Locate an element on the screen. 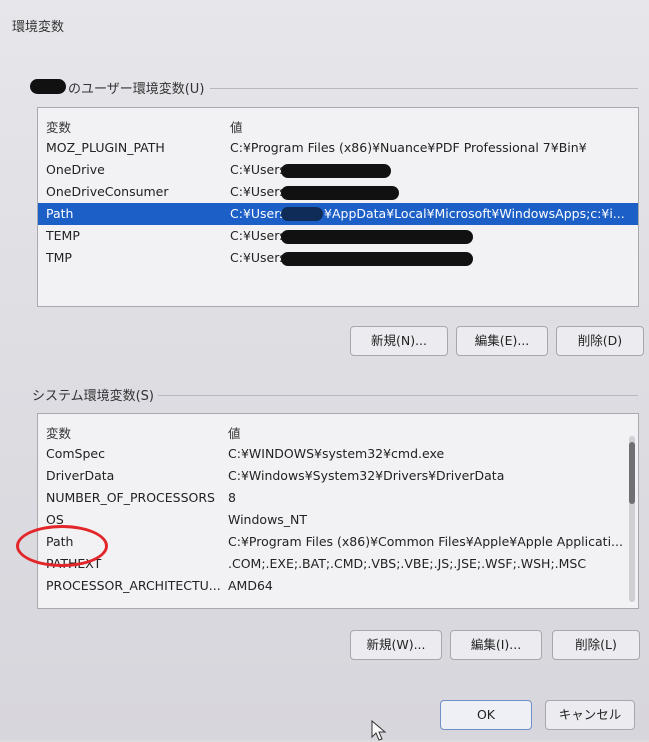 The image size is (649, 742). system-delete-button: 削除(L) is located at coordinates (596, 645).